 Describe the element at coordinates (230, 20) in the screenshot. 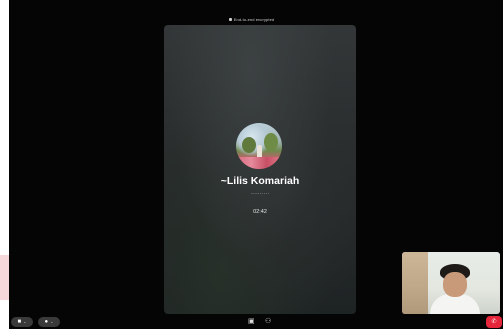

I see `lock-icon` at that location.